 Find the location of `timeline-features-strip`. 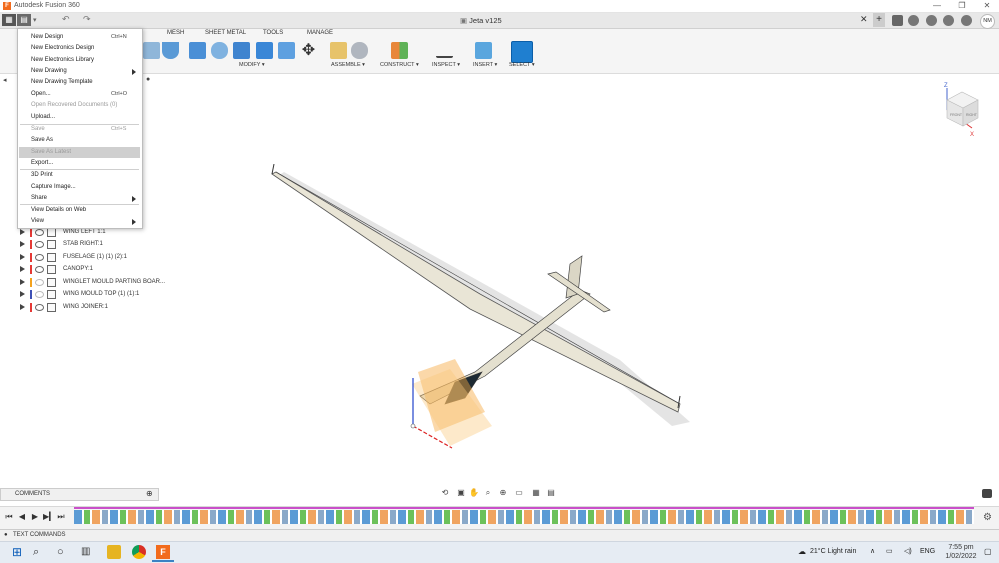

timeline-features-strip is located at coordinates (524, 517).